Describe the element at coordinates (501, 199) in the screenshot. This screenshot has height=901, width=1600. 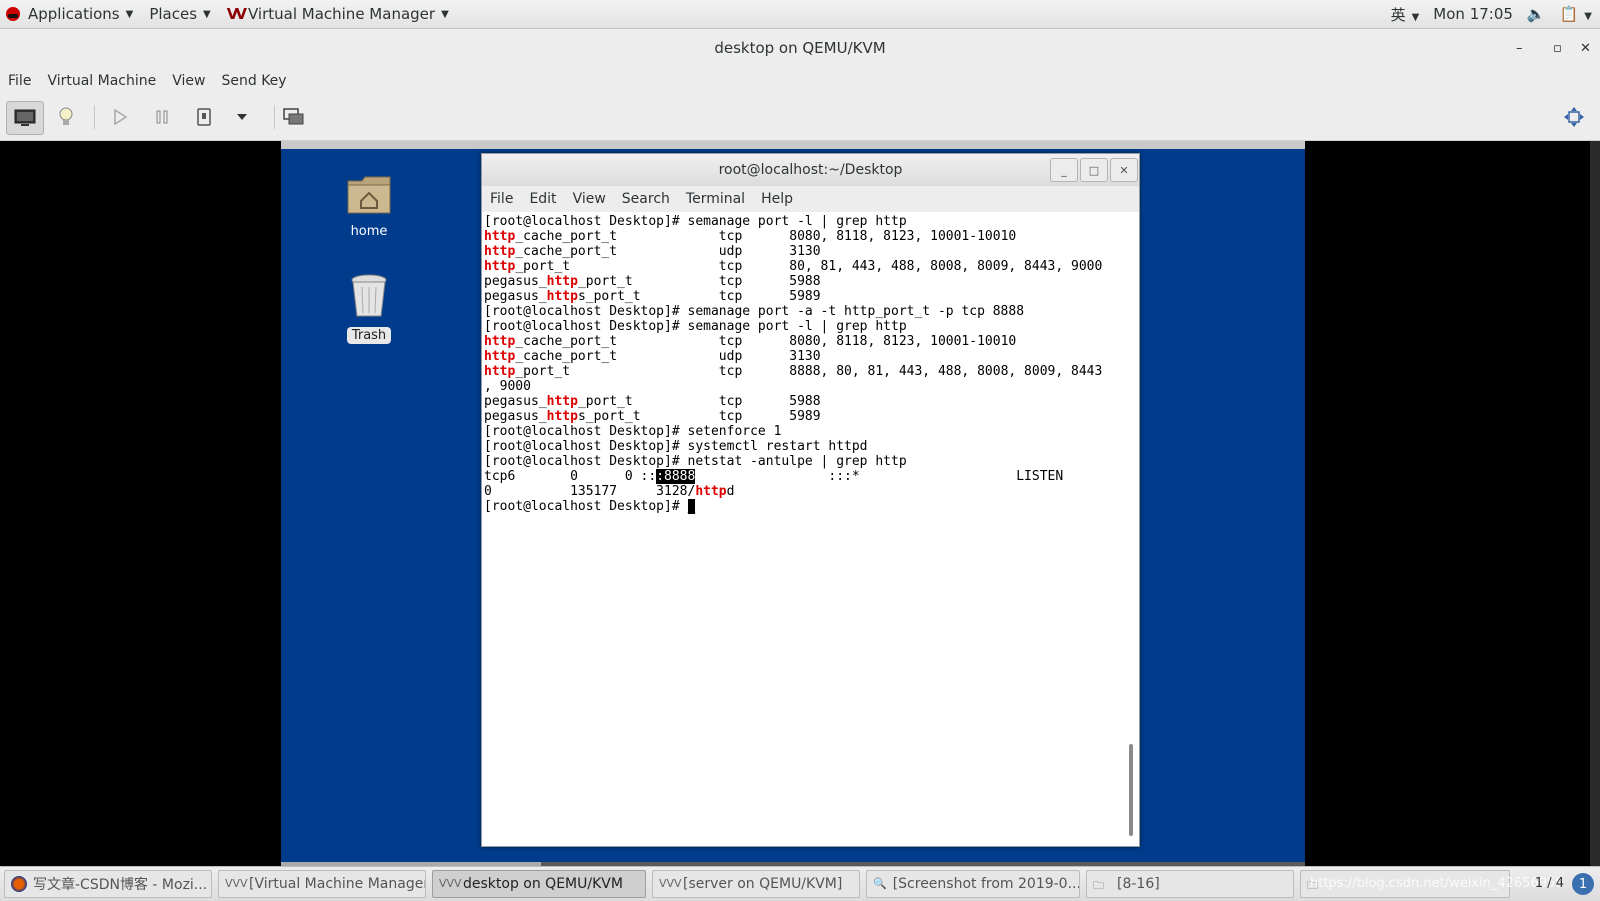
I see `terminal-menu-file: File` at that location.